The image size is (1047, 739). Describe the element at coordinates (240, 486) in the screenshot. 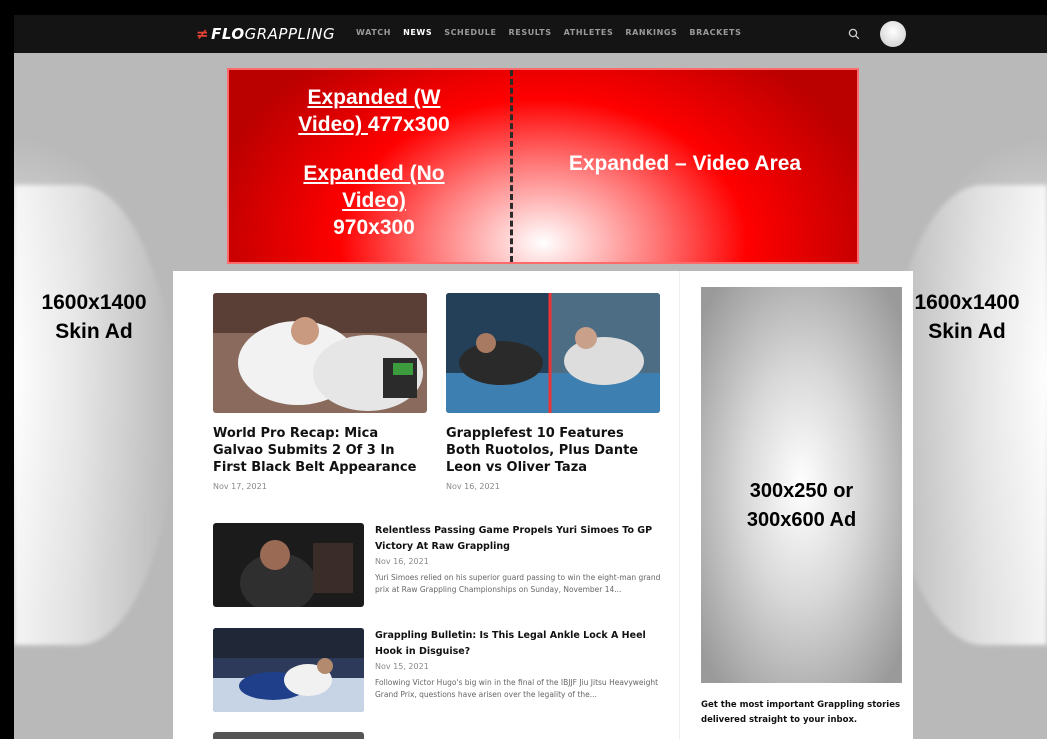

I see `article-date: Nov 17, 2021` at that location.